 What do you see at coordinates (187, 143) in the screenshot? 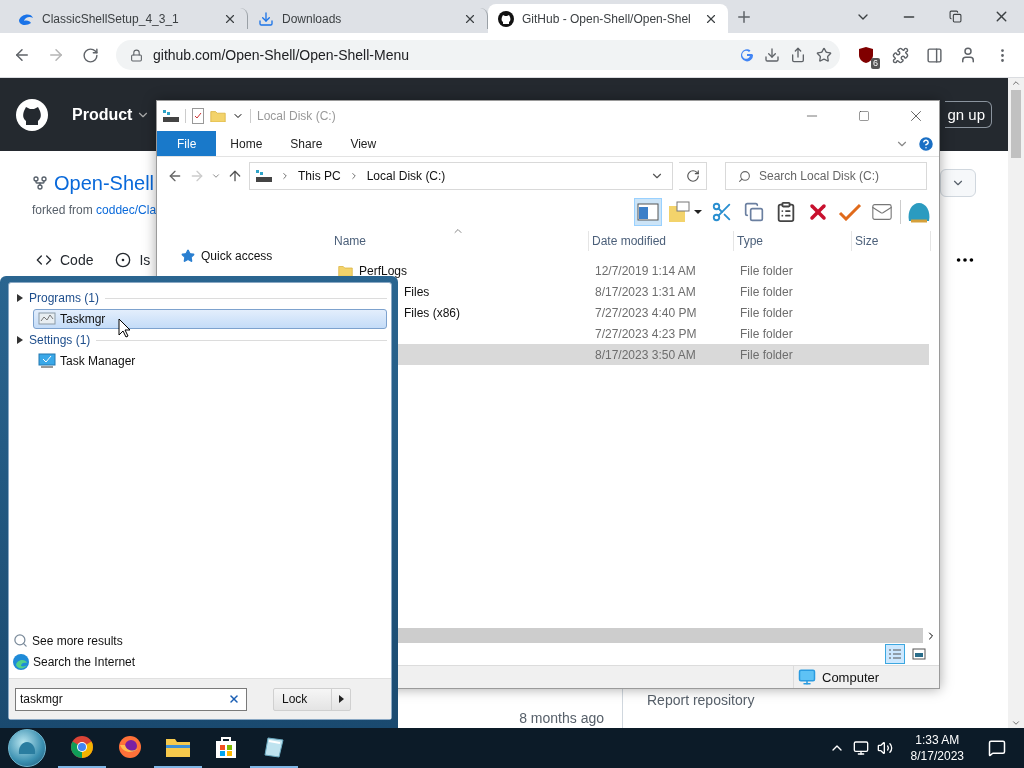
I see `ribbon-tab: File` at bounding box center [187, 143].